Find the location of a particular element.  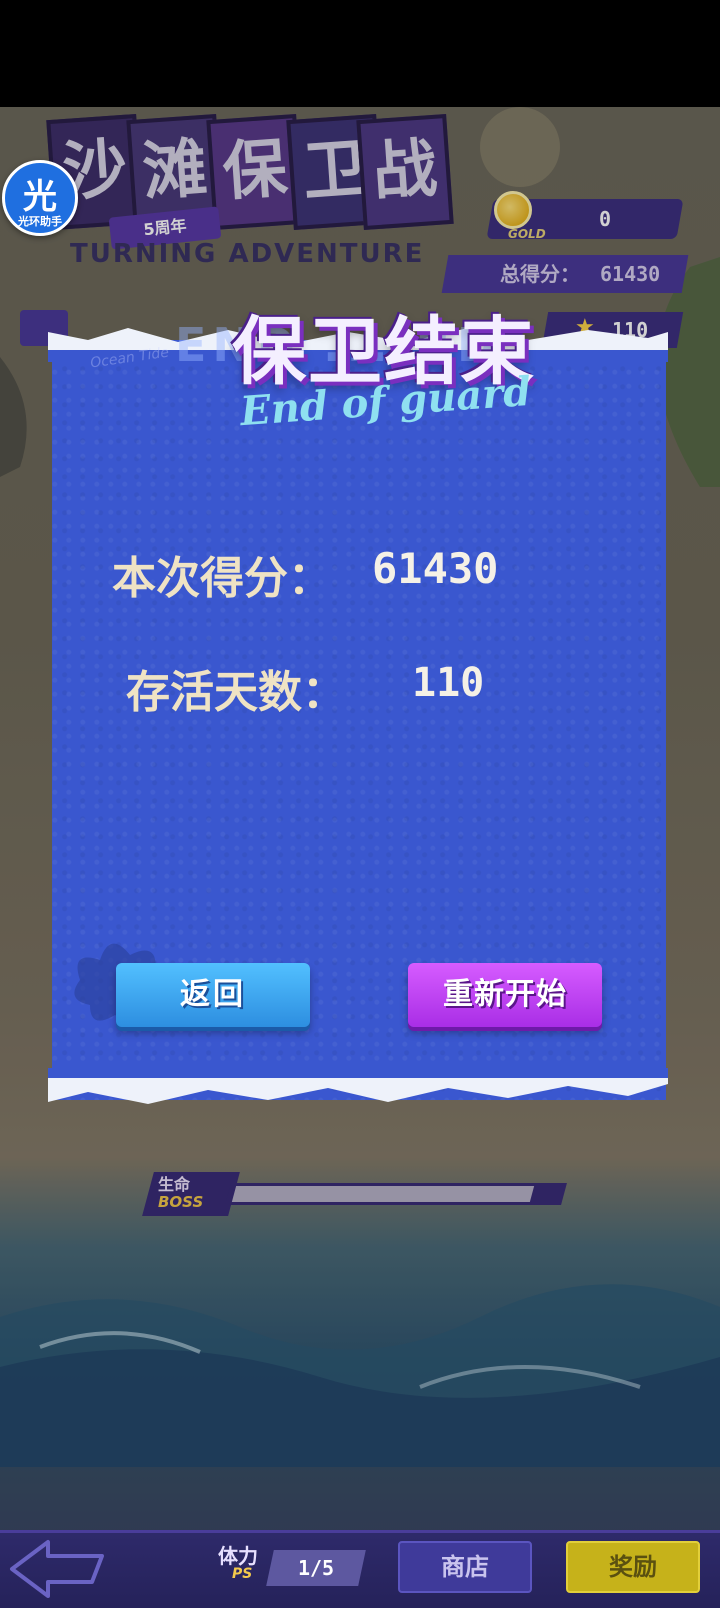

helper-glyph: 光 is located at coordinates (40, 197).